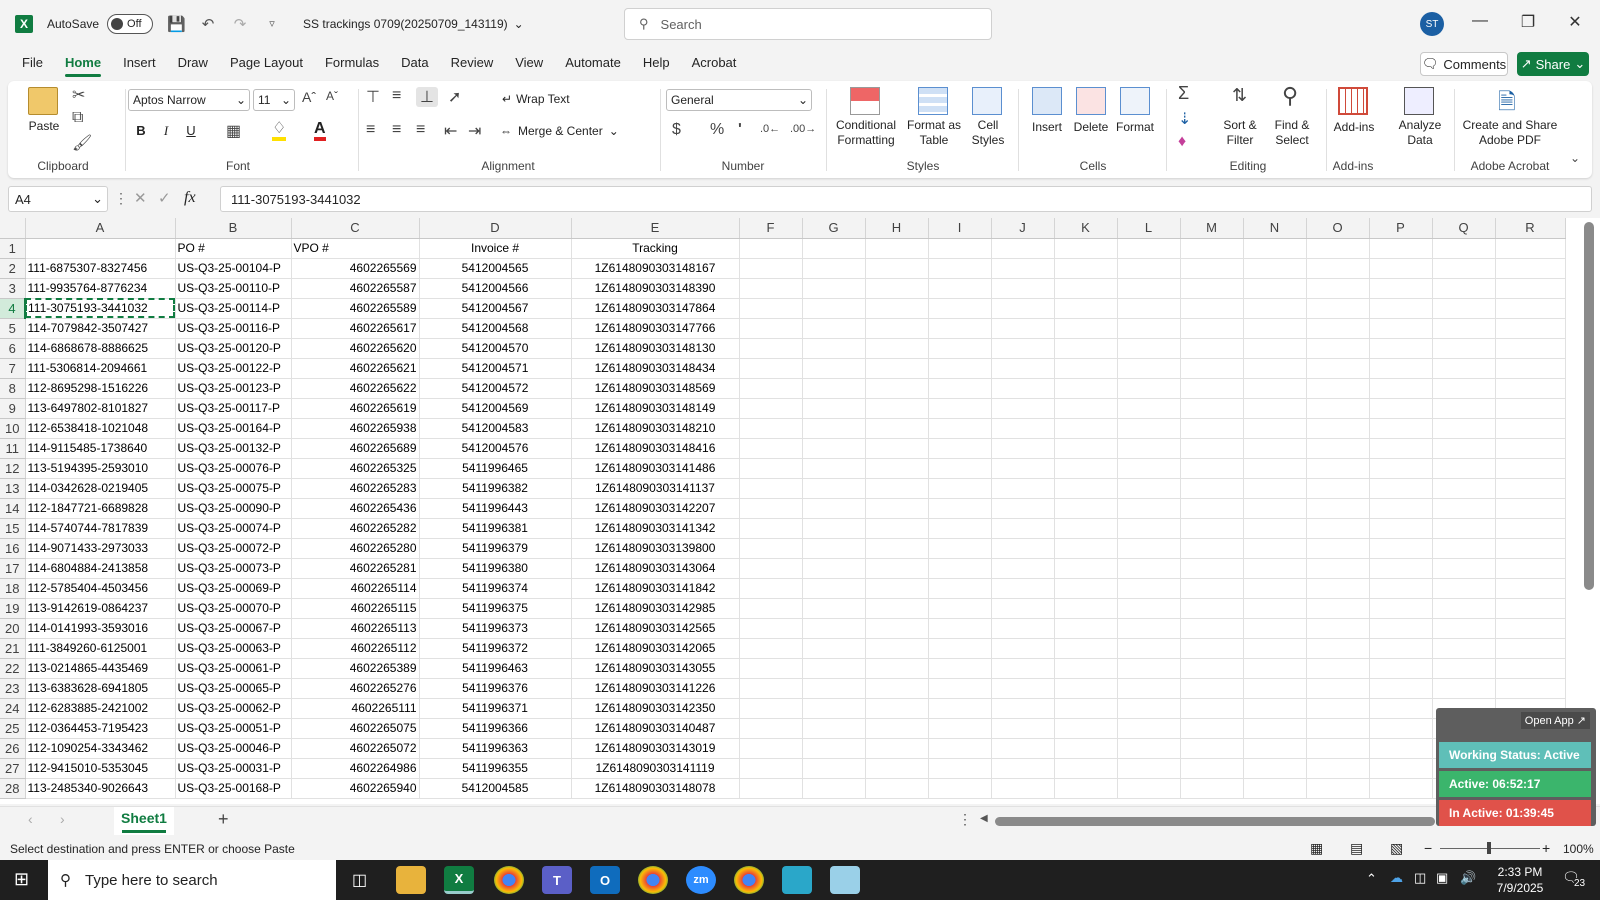 The width and height of the screenshot is (1600, 900). I want to click on conditional-formatting-button: Conditional Formatting, so click(866, 133).